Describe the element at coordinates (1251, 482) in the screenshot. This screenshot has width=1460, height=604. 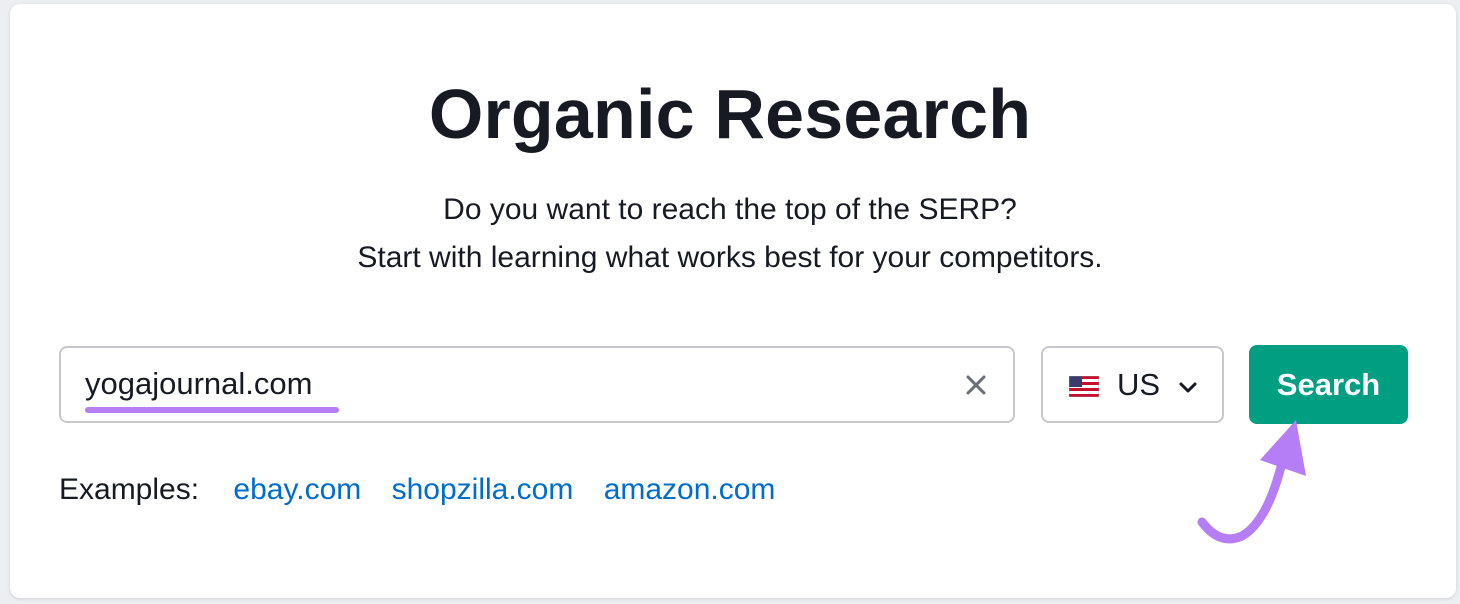
I see `curved-arrow-icon` at that location.